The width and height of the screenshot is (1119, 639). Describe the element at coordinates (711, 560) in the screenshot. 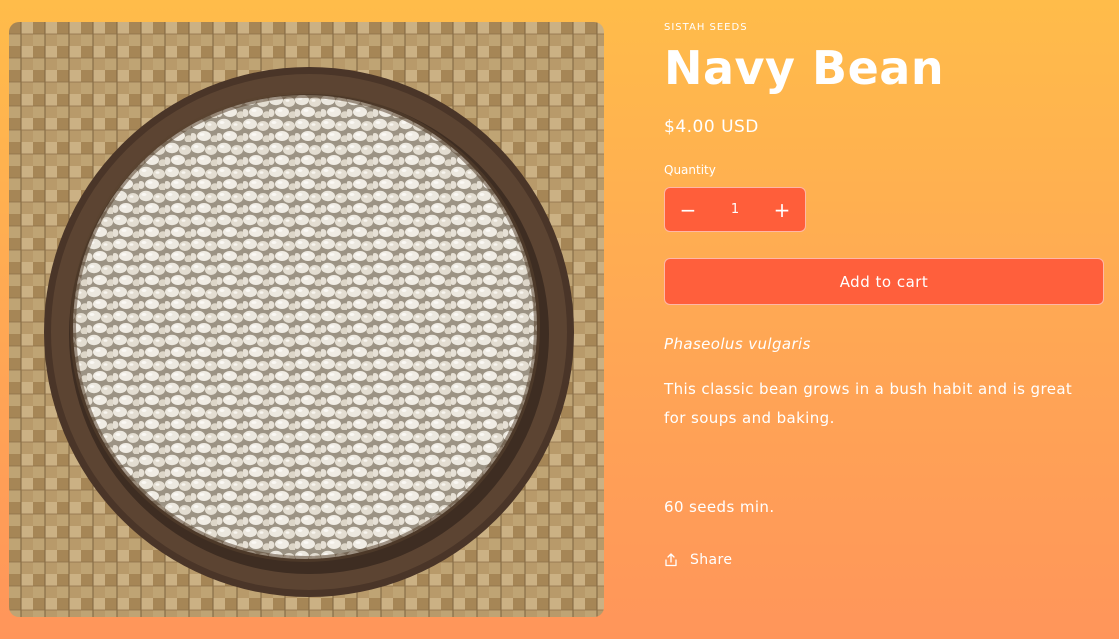

I see `share-label: Share` at that location.